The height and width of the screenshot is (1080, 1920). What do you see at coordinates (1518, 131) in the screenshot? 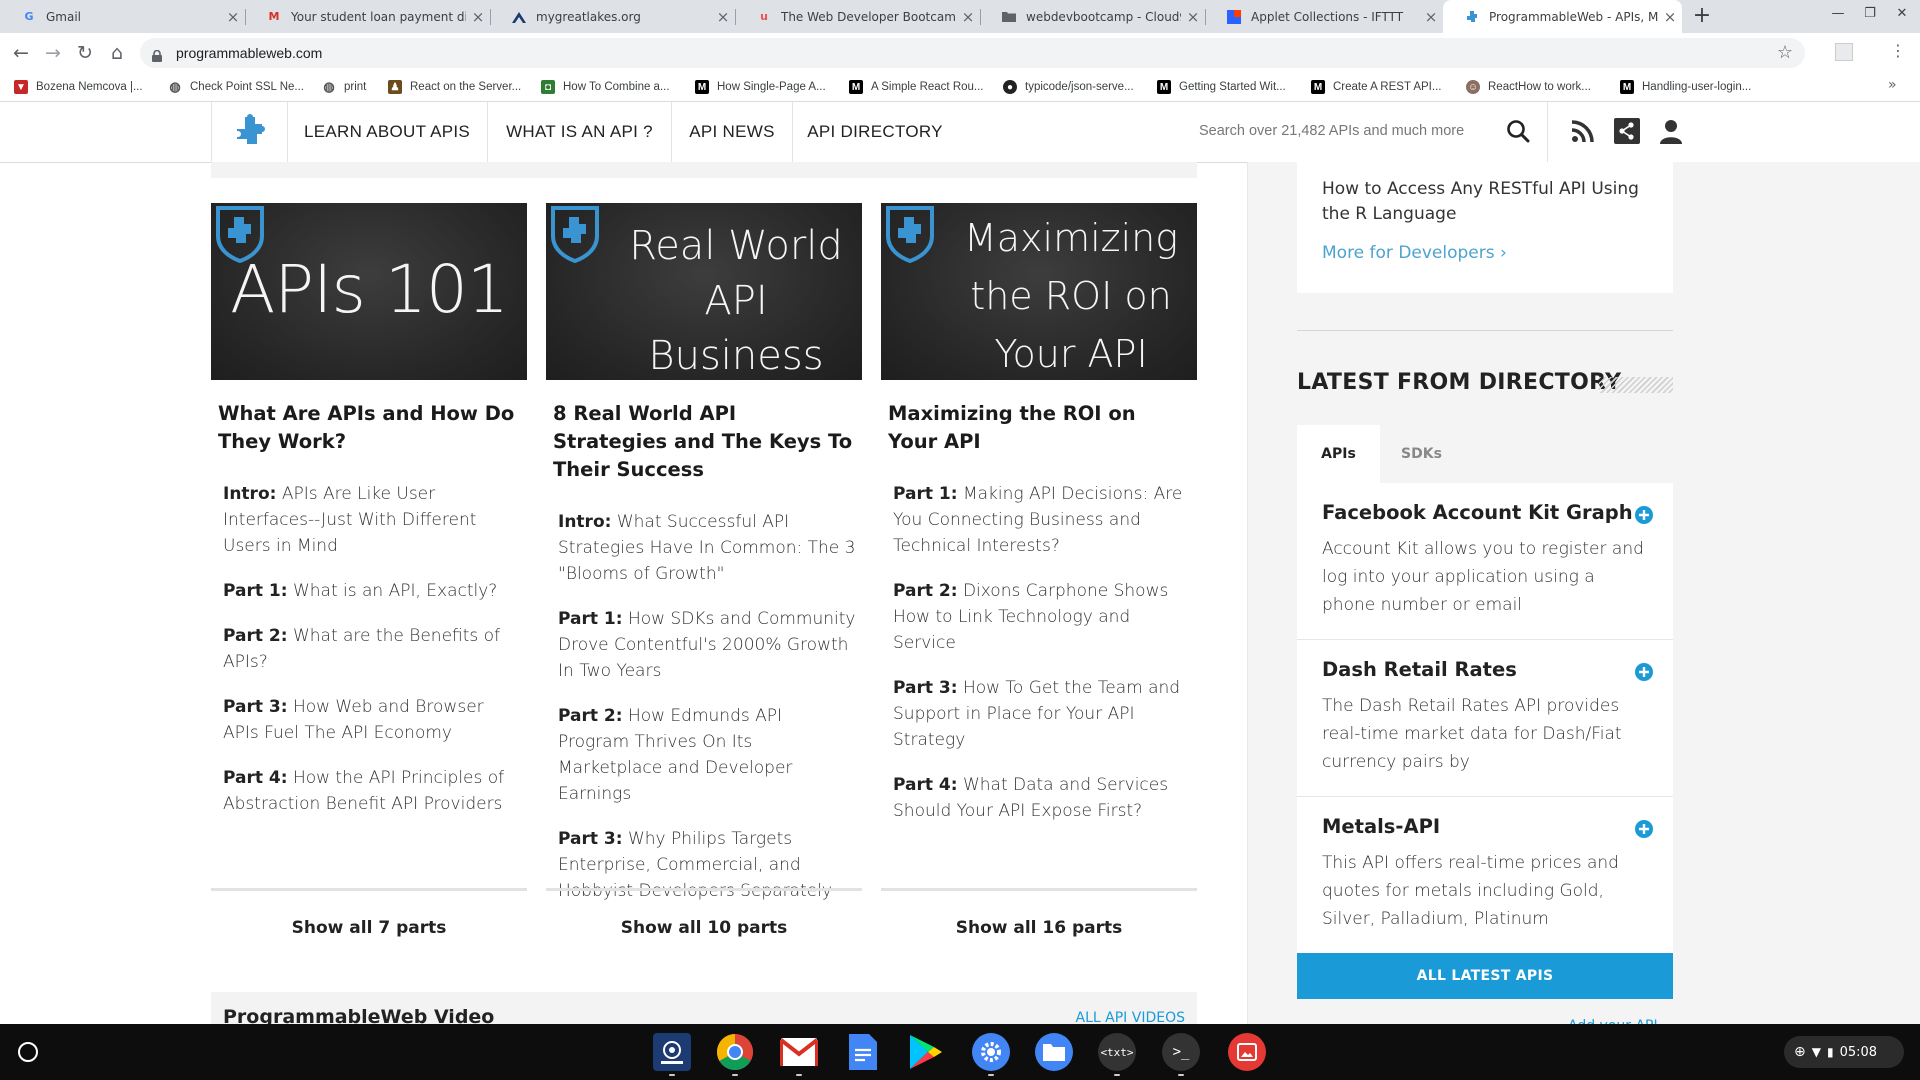
I see `search-icon` at bounding box center [1518, 131].